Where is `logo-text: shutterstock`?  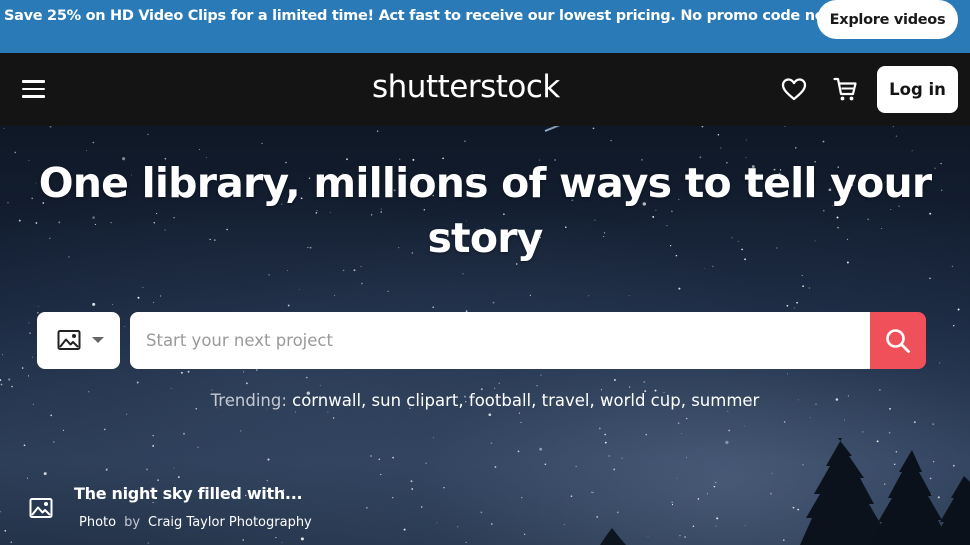
logo-text: shutterstock is located at coordinates (466, 87).